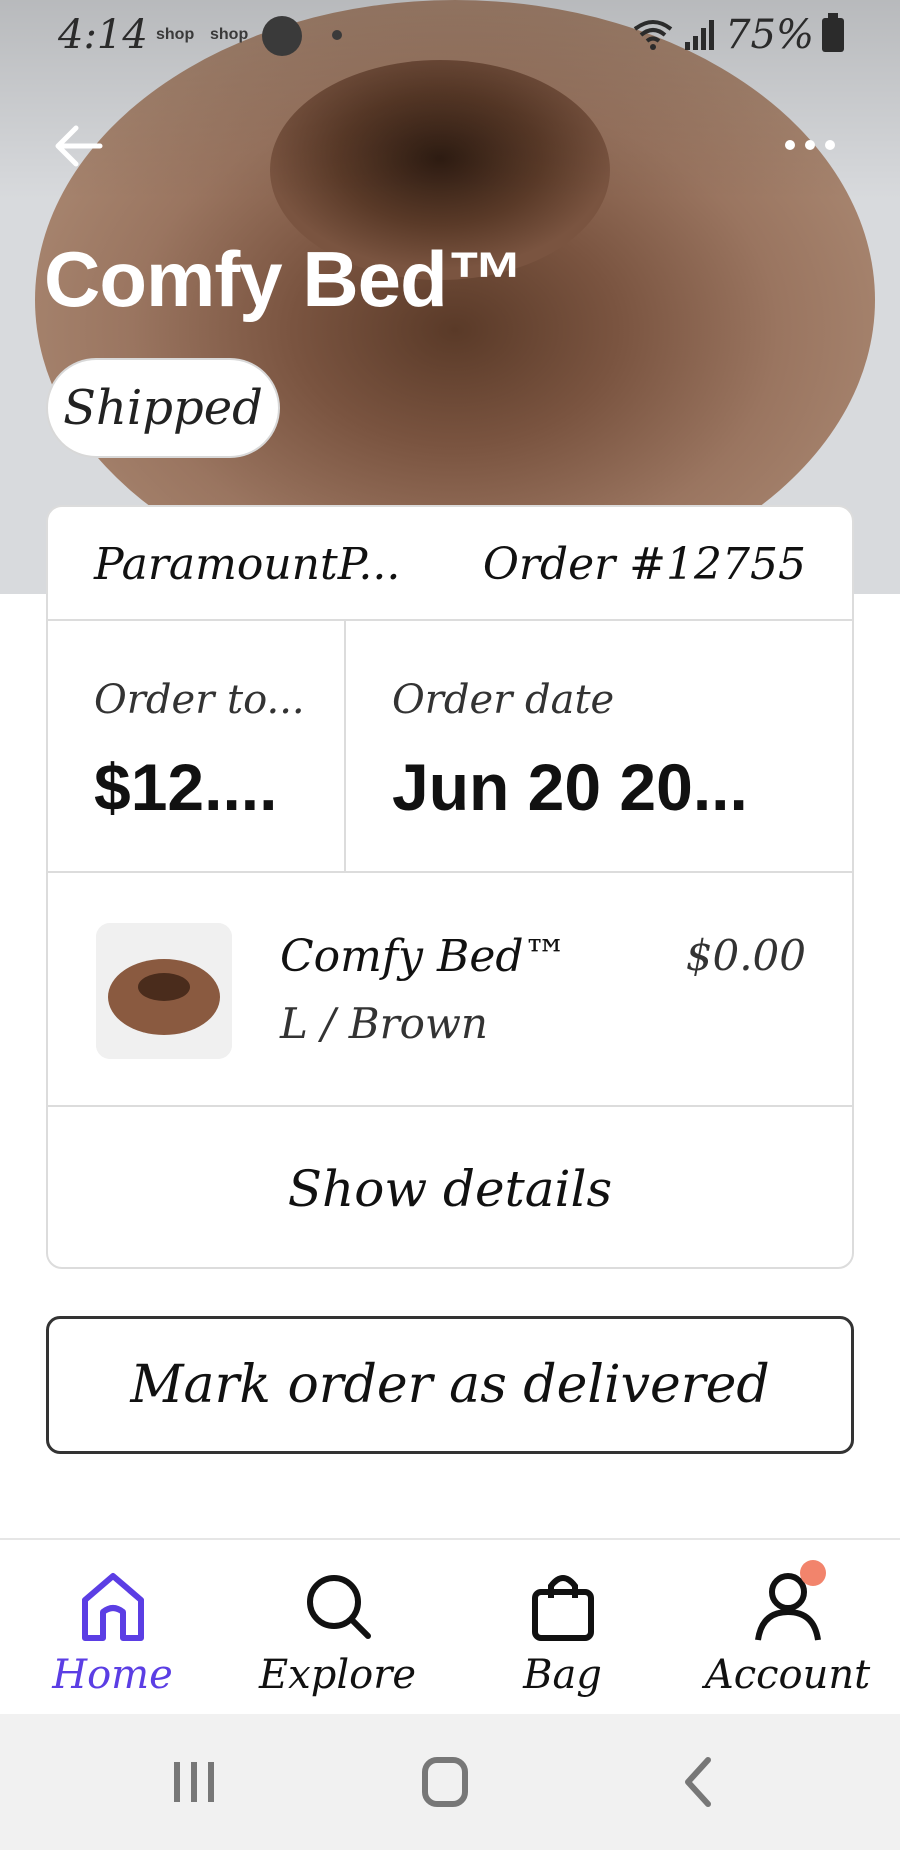 This screenshot has height=1850, width=900. Describe the element at coordinates (450, 1385) in the screenshot. I see `mark-delivered-button: Mark order as delivered` at that location.